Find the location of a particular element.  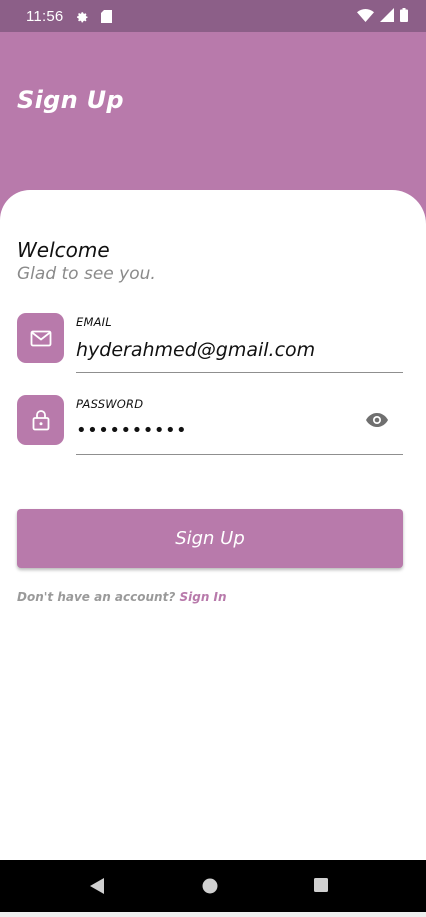

signal-icon is located at coordinates (387, 16).